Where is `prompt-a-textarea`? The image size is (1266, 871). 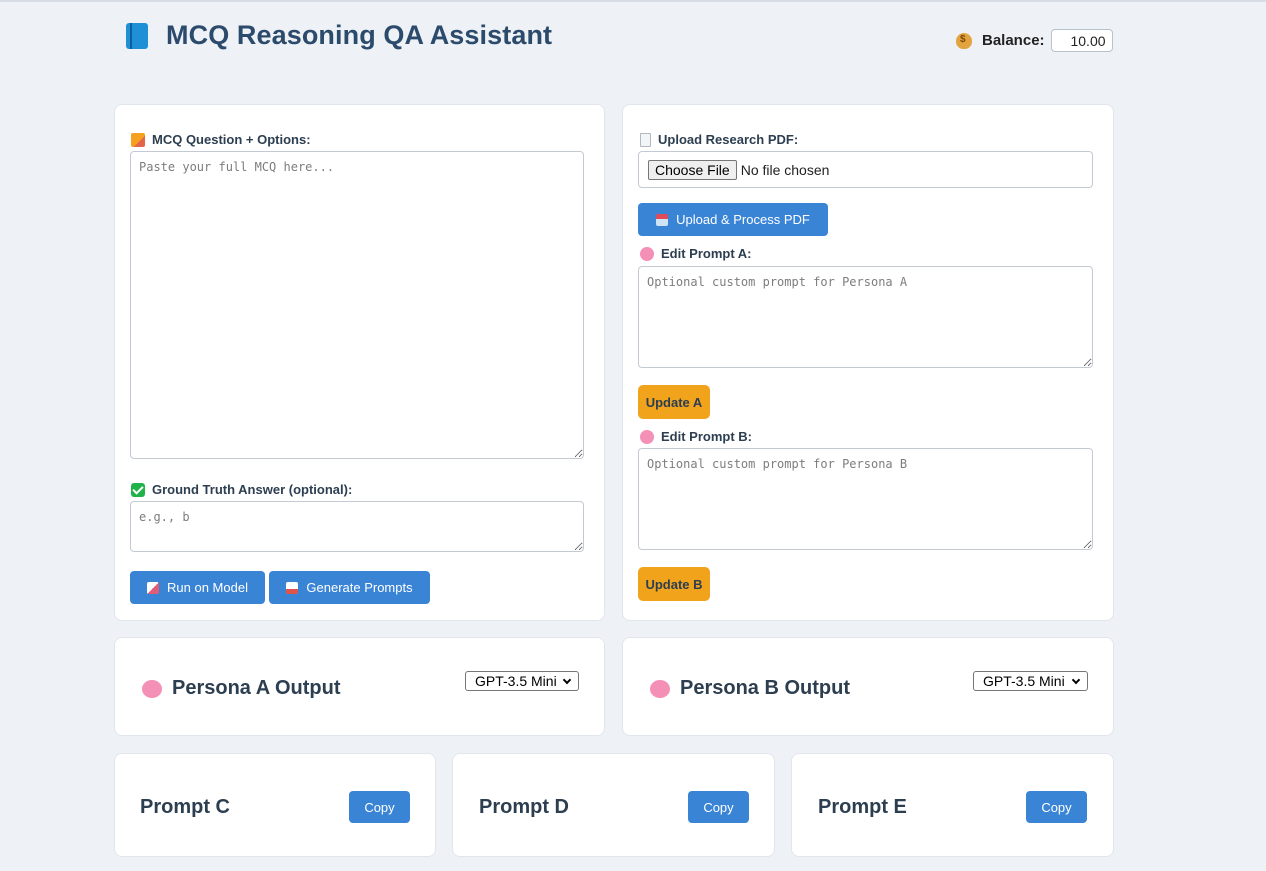
prompt-a-textarea is located at coordinates (865, 317).